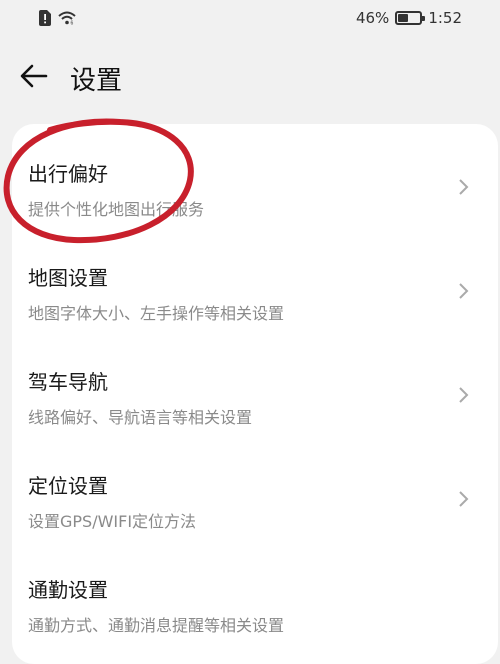 The height and width of the screenshot is (664, 500). Describe the element at coordinates (68, 382) in the screenshot. I see `item-title: 驾车导航` at that location.